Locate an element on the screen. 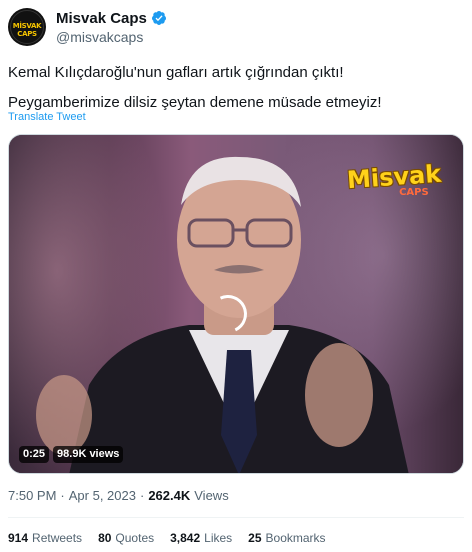  bookmarks-stat: 25 Bookmarks is located at coordinates (286, 538).